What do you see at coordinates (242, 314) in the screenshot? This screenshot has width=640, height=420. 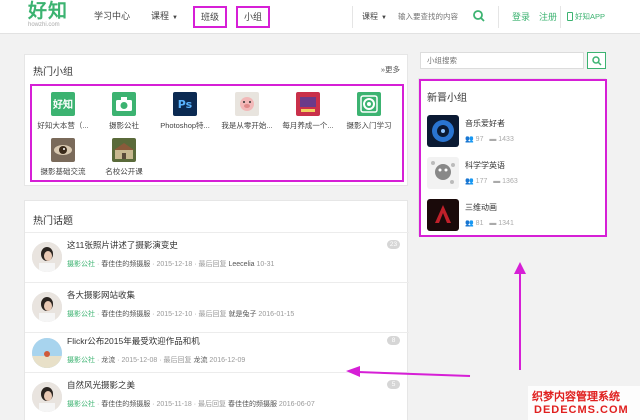 I see `last-reply-user: 就是兔子` at bounding box center [242, 314].